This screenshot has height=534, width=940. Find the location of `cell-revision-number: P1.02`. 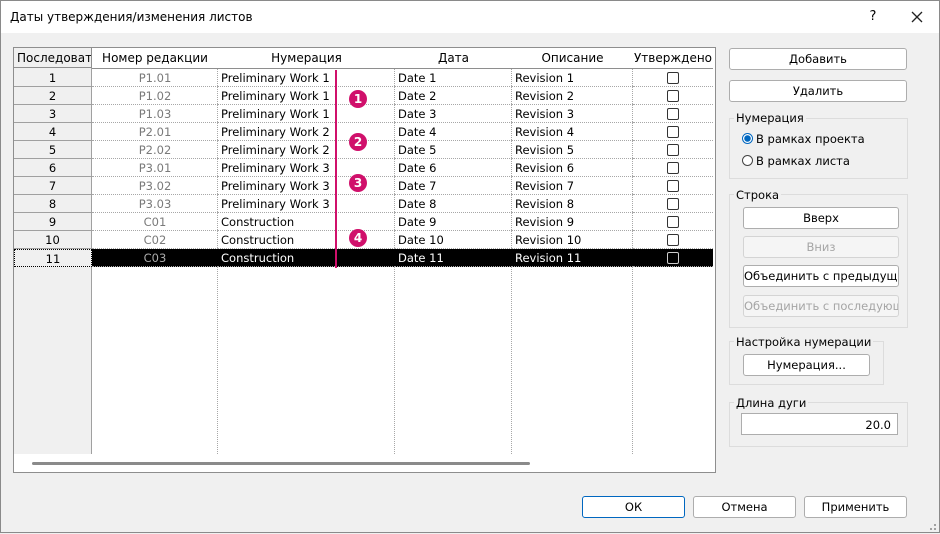

cell-revision-number: P1.02 is located at coordinates (155, 96).